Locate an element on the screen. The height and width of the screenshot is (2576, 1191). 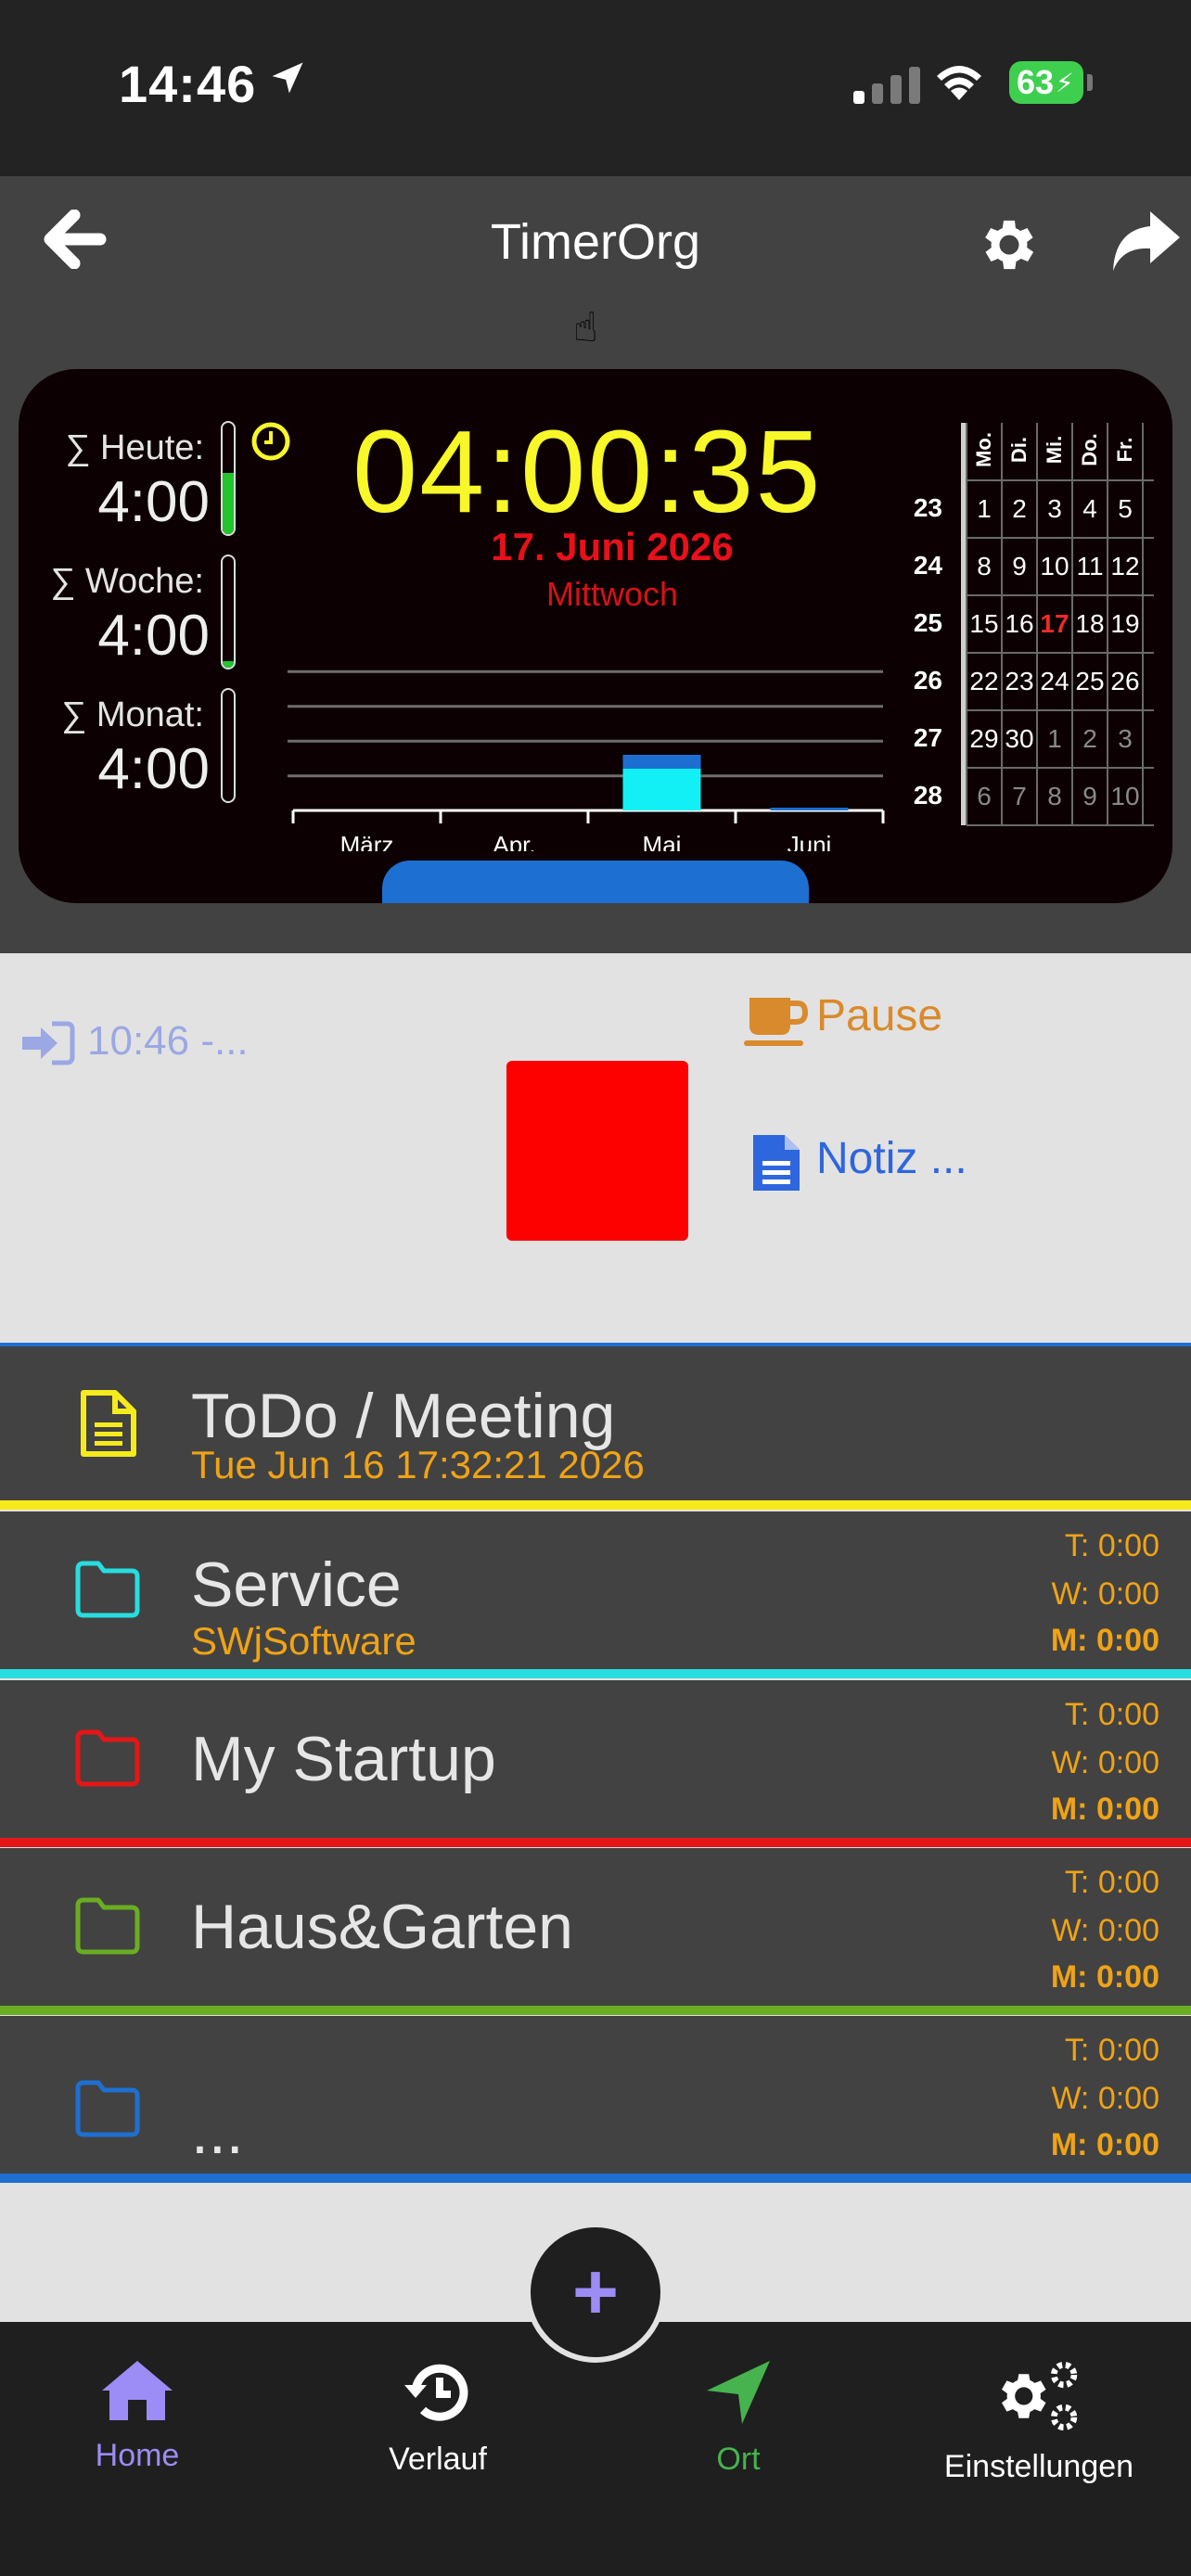
status-time: 14:46 is located at coordinates (188, 84).